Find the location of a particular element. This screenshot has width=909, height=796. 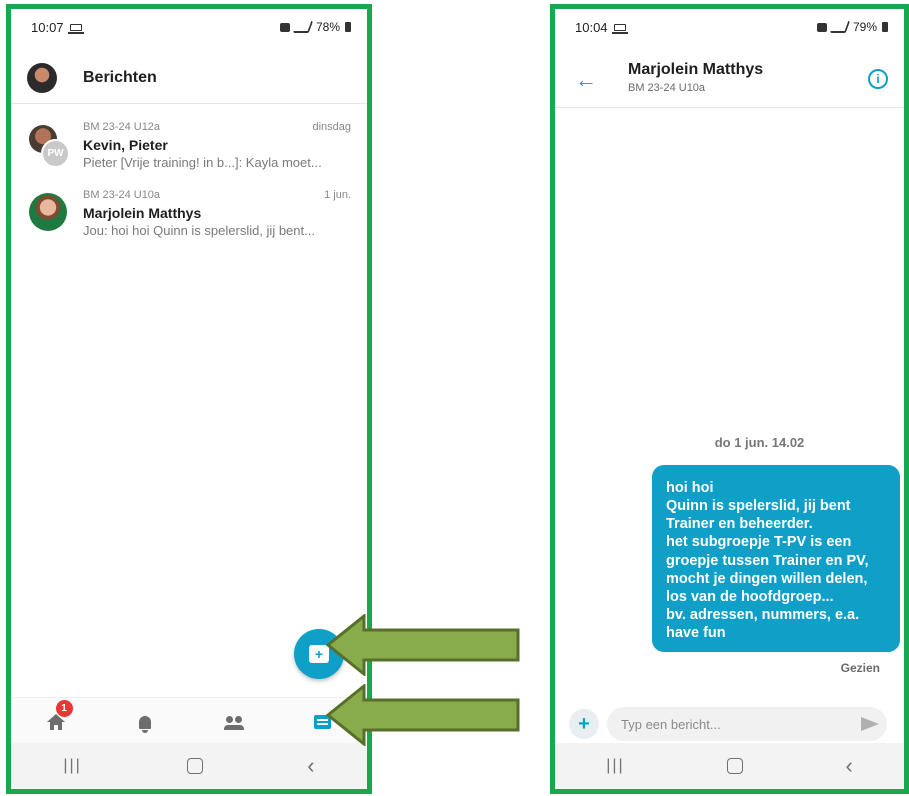

group-icon is located at coordinates (233, 723).